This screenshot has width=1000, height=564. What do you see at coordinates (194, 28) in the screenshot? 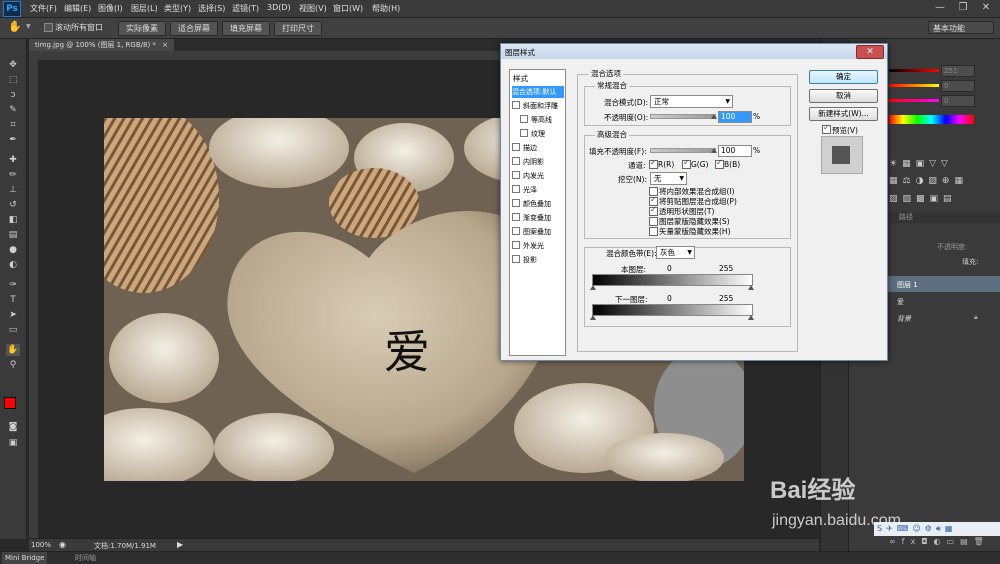
I see `fit-screen-button: 适合屏幕` at bounding box center [194, 28].